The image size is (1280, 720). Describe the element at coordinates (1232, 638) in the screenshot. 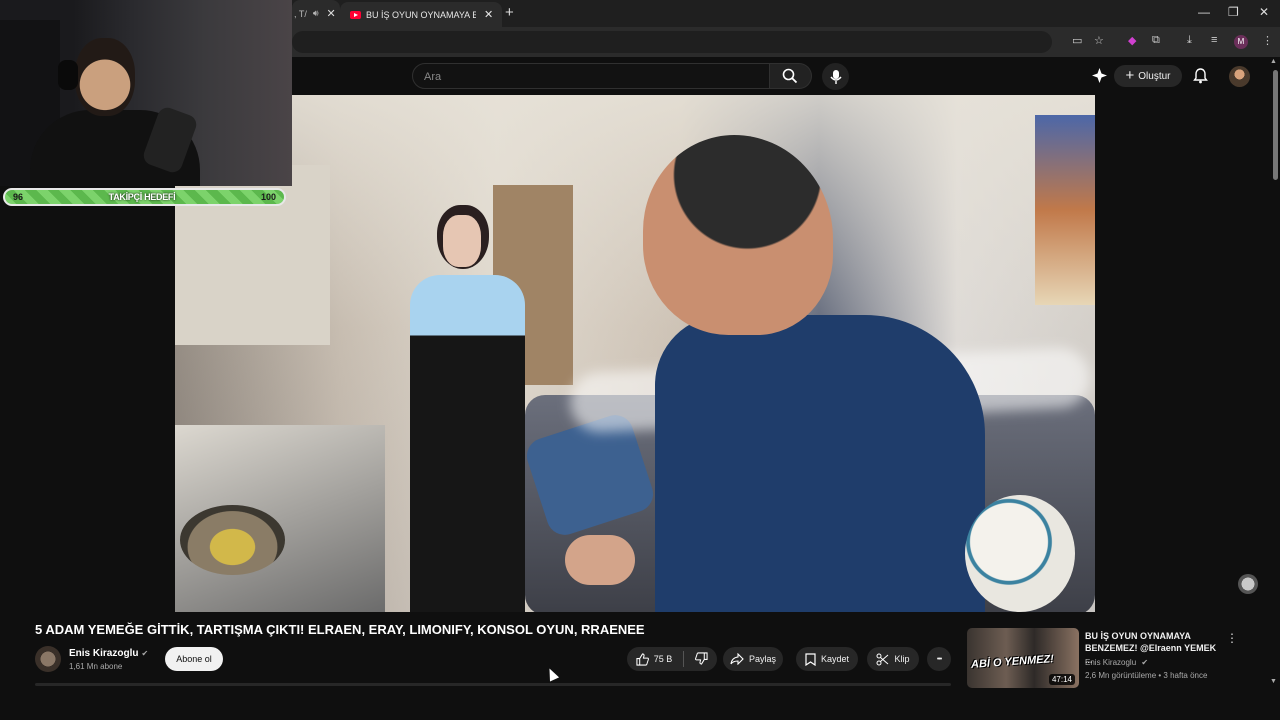

I see `suggested-video-menu-icon: ⋮` at that location.